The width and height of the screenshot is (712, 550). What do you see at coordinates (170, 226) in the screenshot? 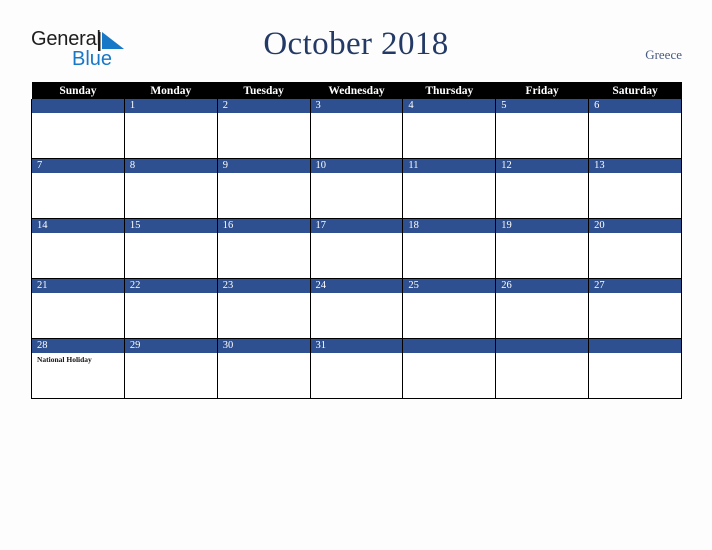
I see `day-number: 15` at bounding box center [170, 226].